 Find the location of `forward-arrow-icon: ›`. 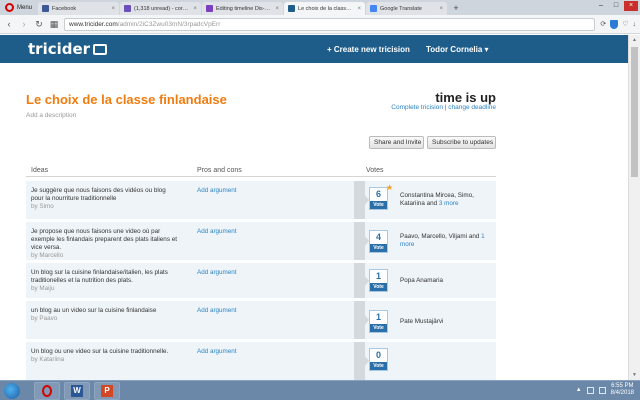

forward-arrow-icon: › is located at coordinates (24, 24).